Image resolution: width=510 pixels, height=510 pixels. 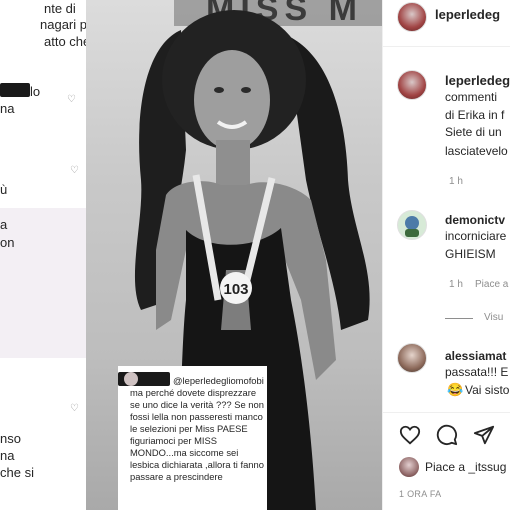 I want to click on header-username: leperledeg, so click(x=467, y=14).